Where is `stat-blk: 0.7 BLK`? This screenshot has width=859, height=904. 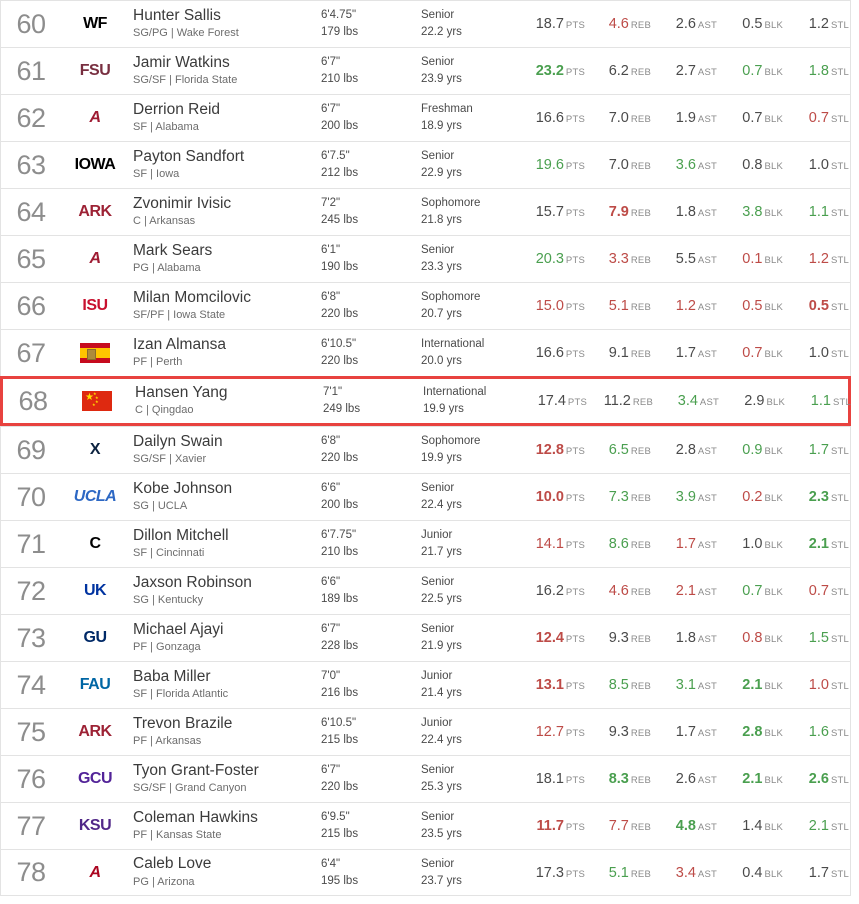 stat-blk: 0.7 BLK is located at coordinates (752, 71).